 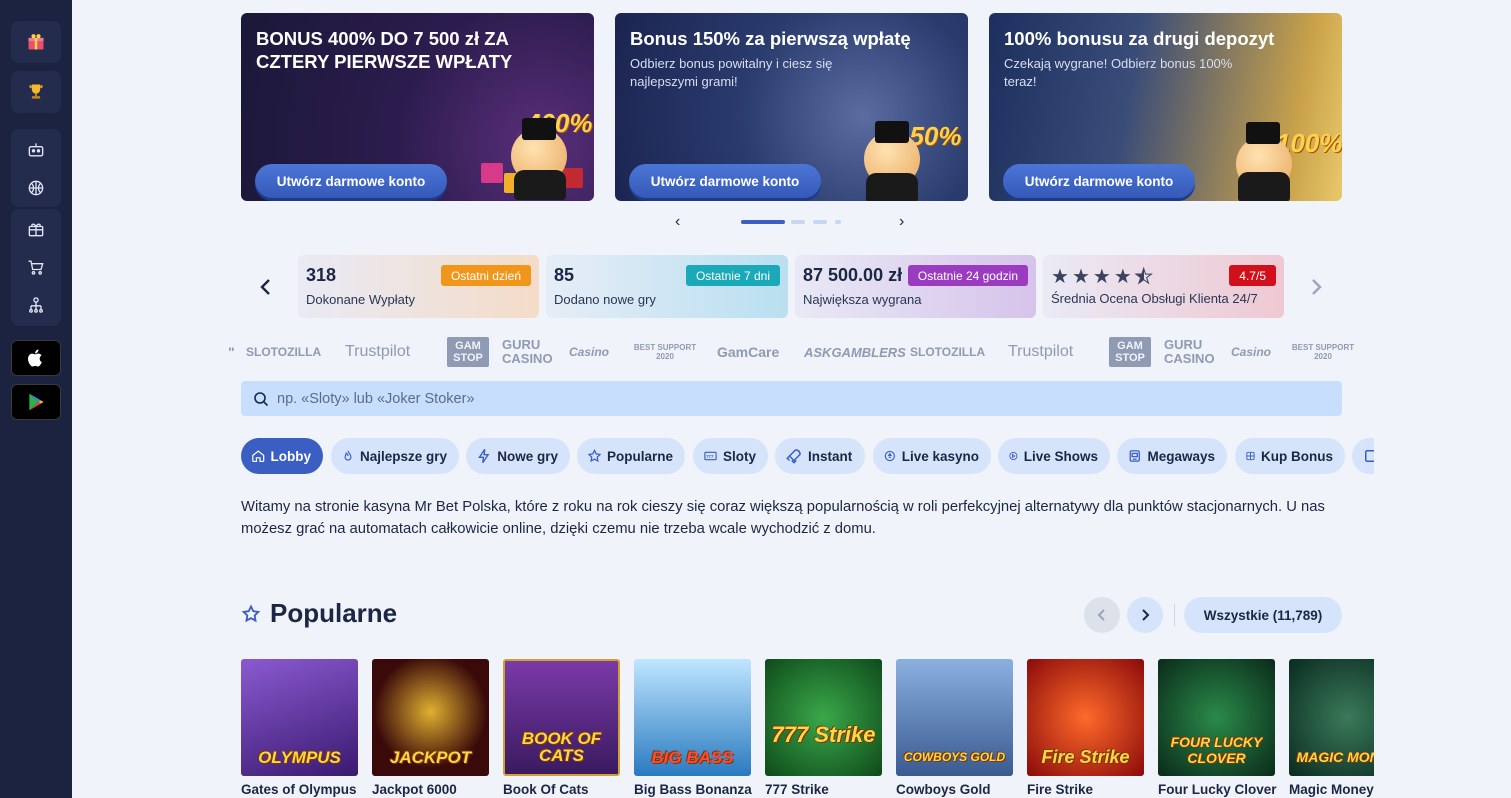 I want to click on app-store-button, so click(x=36, y=358).